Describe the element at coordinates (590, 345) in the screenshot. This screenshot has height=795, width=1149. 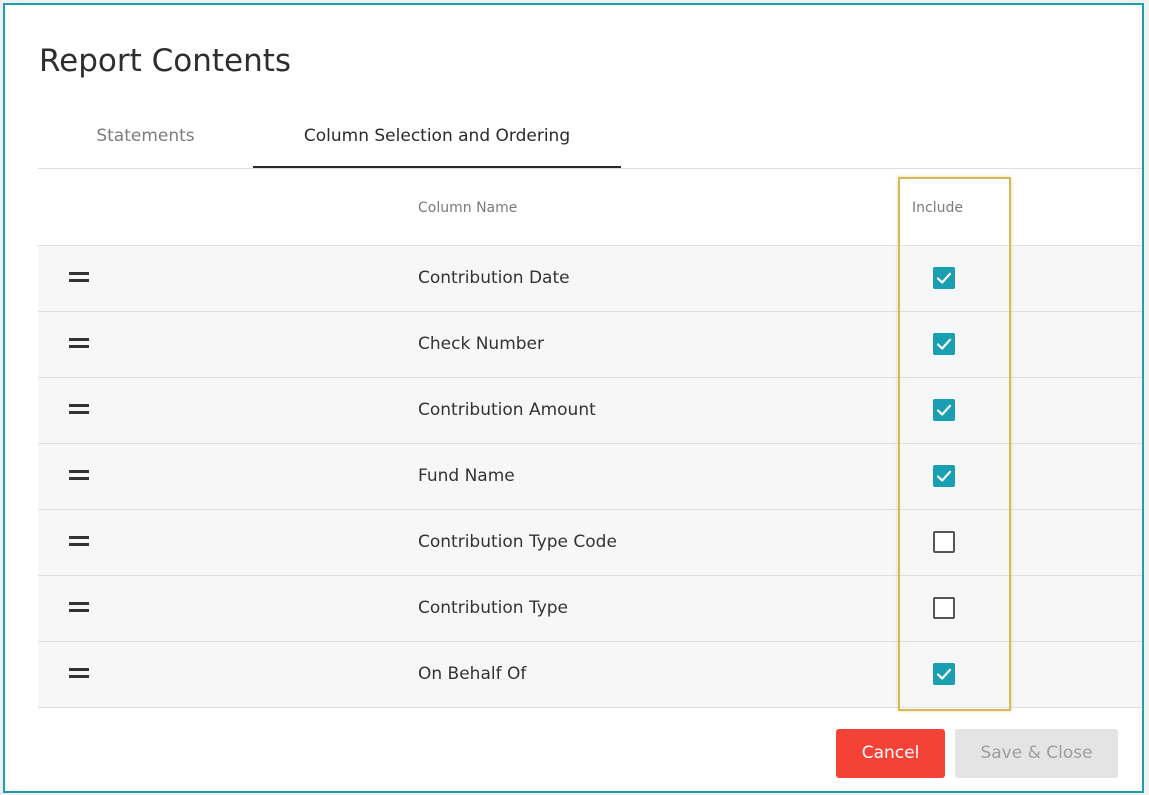
I see `table-row: Check Number` at that location.